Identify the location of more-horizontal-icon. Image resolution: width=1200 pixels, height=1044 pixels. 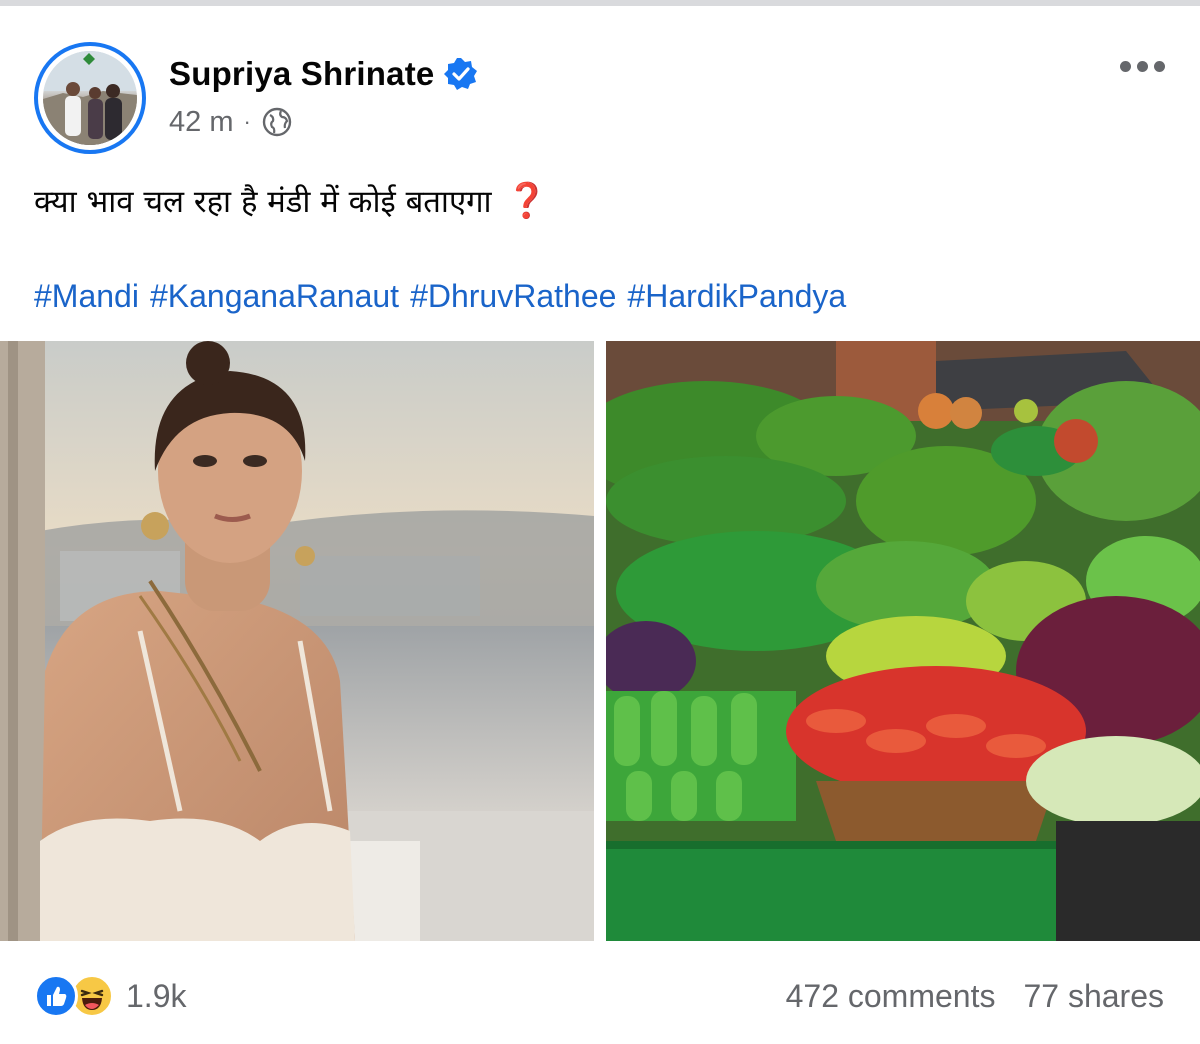
(1125, 66).